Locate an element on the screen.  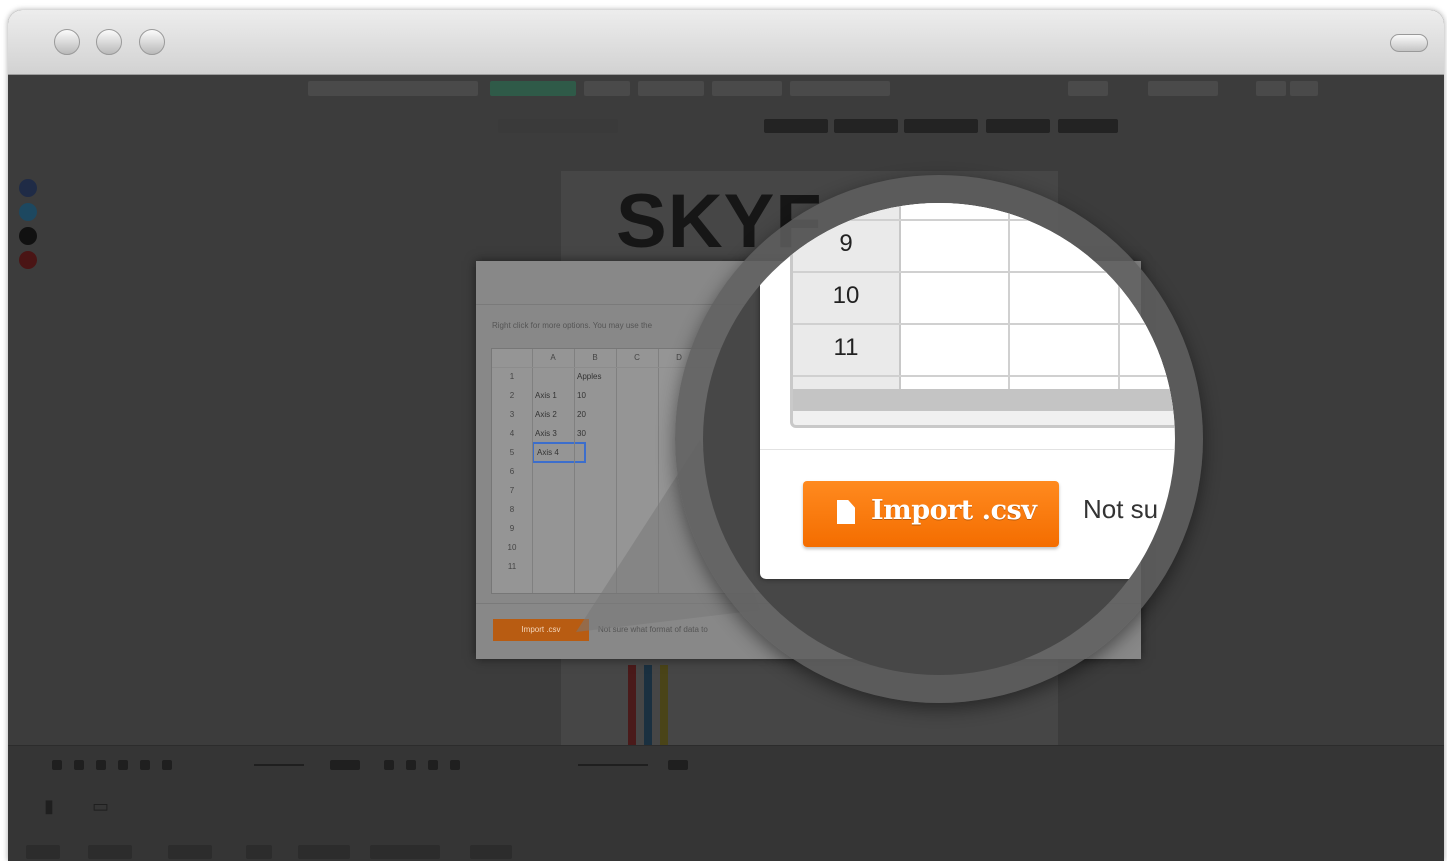
row-number: 1 is located at coordinates (512, 376).